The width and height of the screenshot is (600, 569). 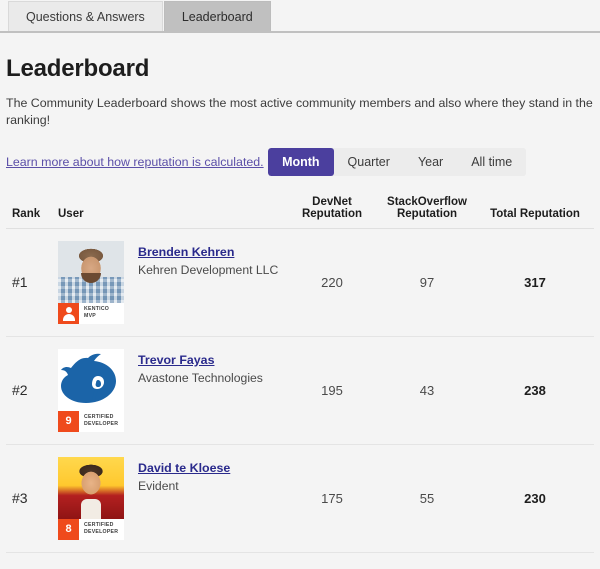 I want to click on total-reputation-value: 230, so click(x=535, y=498).